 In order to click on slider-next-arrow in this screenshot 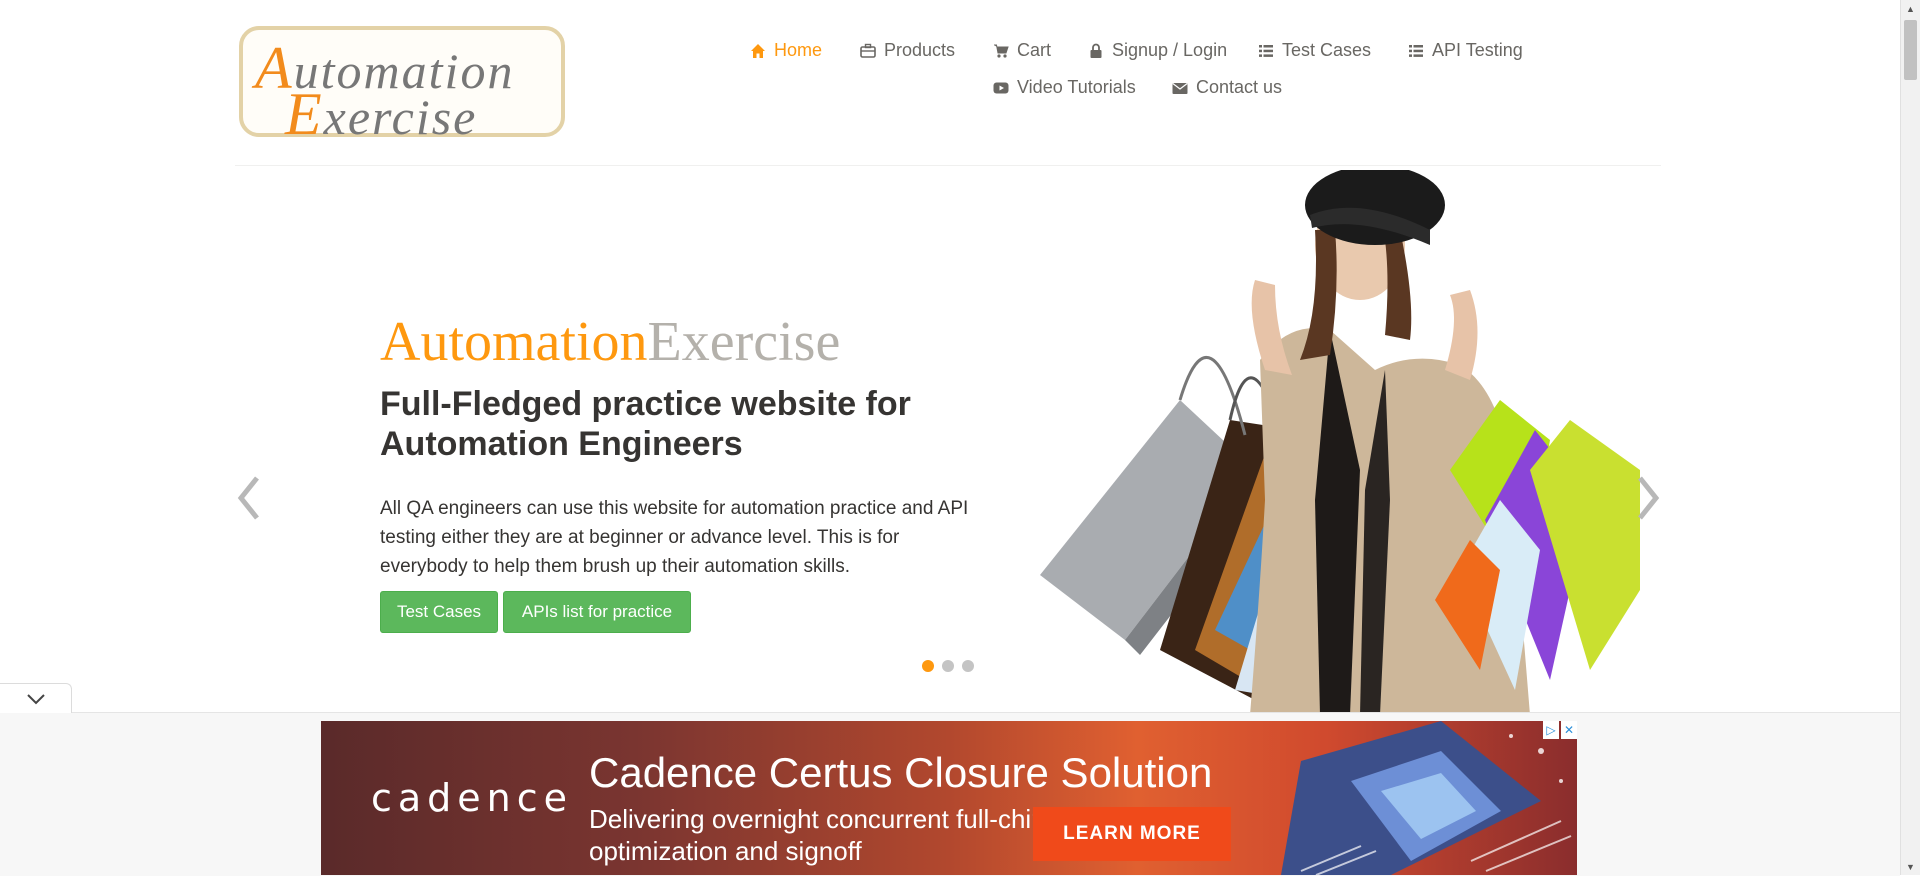, I will do `click(1647, 498)`.